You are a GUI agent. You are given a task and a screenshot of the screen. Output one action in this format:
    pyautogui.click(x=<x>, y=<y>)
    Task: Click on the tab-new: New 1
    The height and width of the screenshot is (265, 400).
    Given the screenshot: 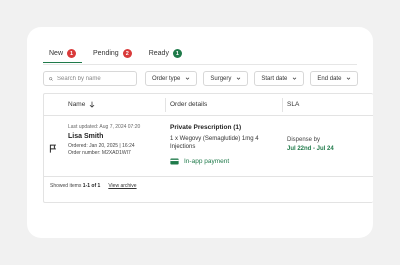 What is the action you would take?
    pyautogui.click(x=63, y=56)
    